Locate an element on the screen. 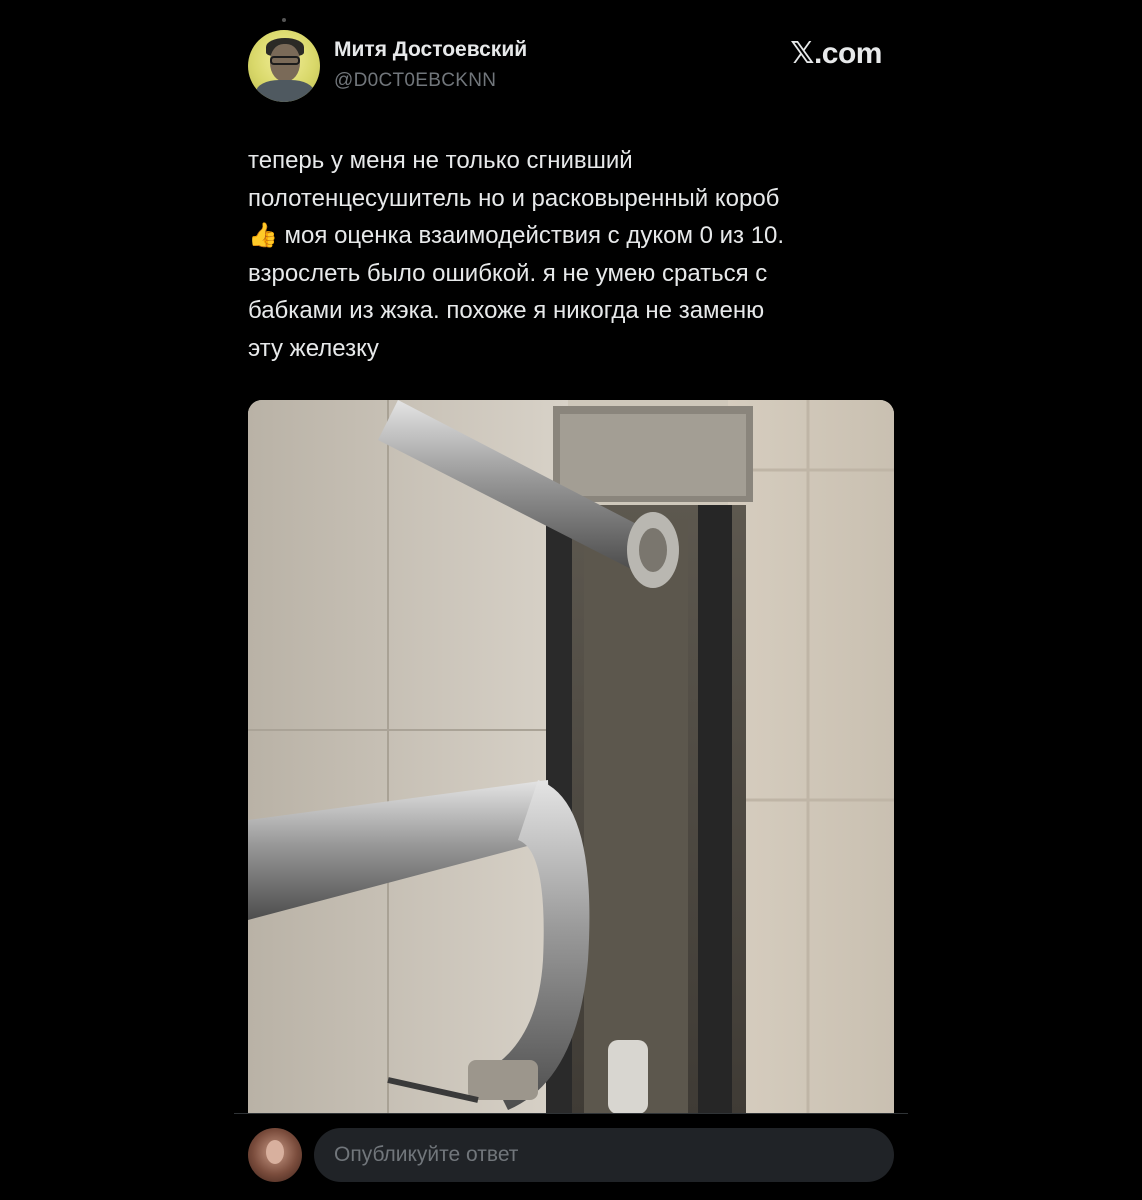 The width and height of the screenshot is (1142, 1200). tweet-header: Митя Достоевский @D0CT0EBCKNN 𝕏.com is located at coordinates (571, 67).